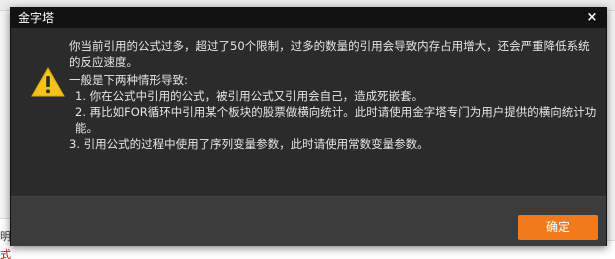 Image resolution: width=615 pixels, height=259 pixels. What do you see at coordinates (5, 253) in the screenshot?
I see `background-label: 式` at bounding box center [5, 253].